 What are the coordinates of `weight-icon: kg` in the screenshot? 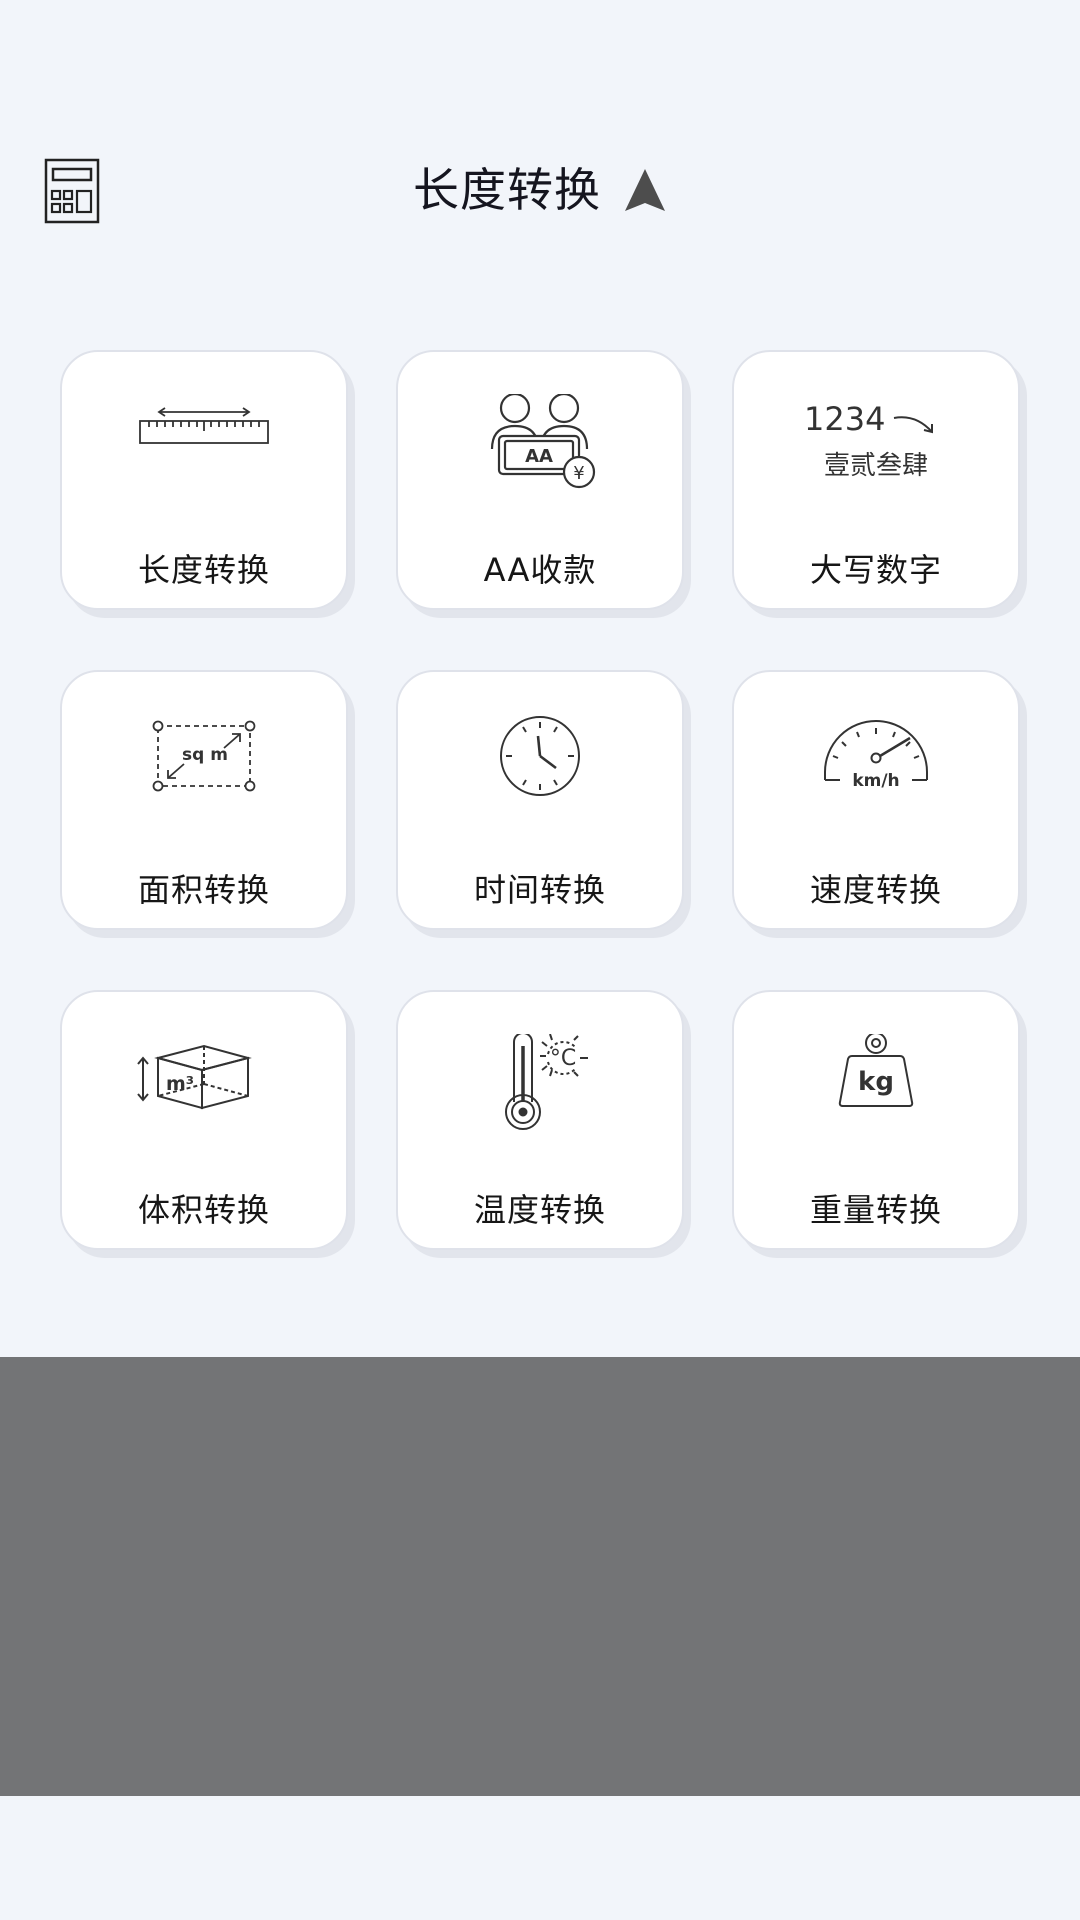 It's located at (876, 1070).